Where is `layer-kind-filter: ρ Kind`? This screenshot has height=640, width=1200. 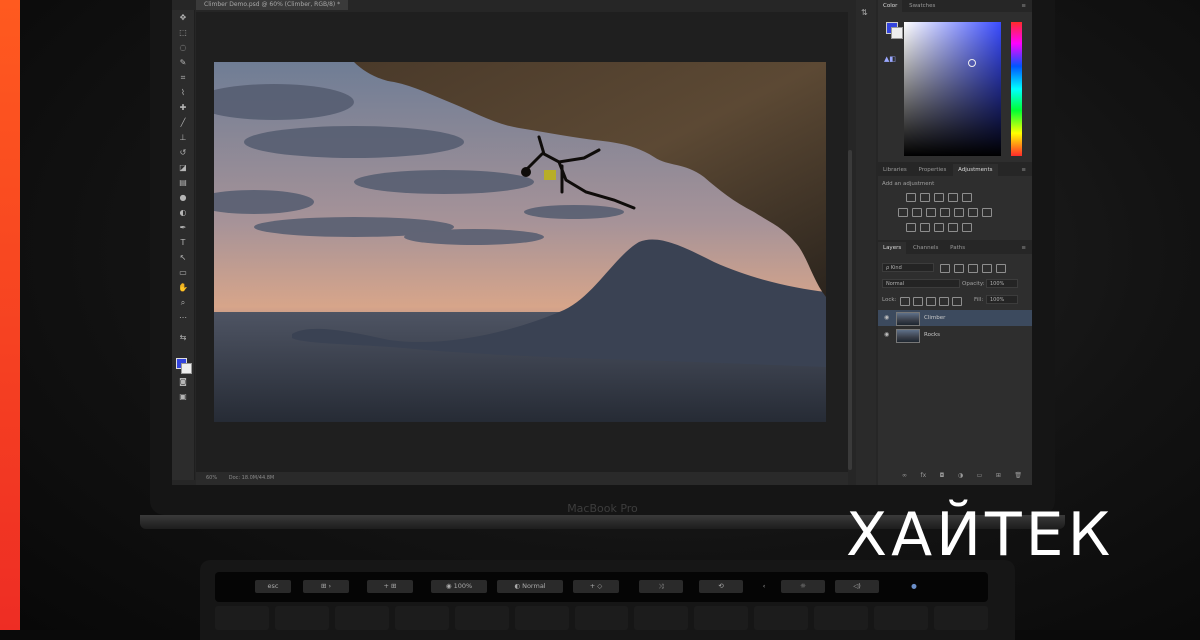 layer-kind-filter: ρ Kind is located at coordinates (908, 267).